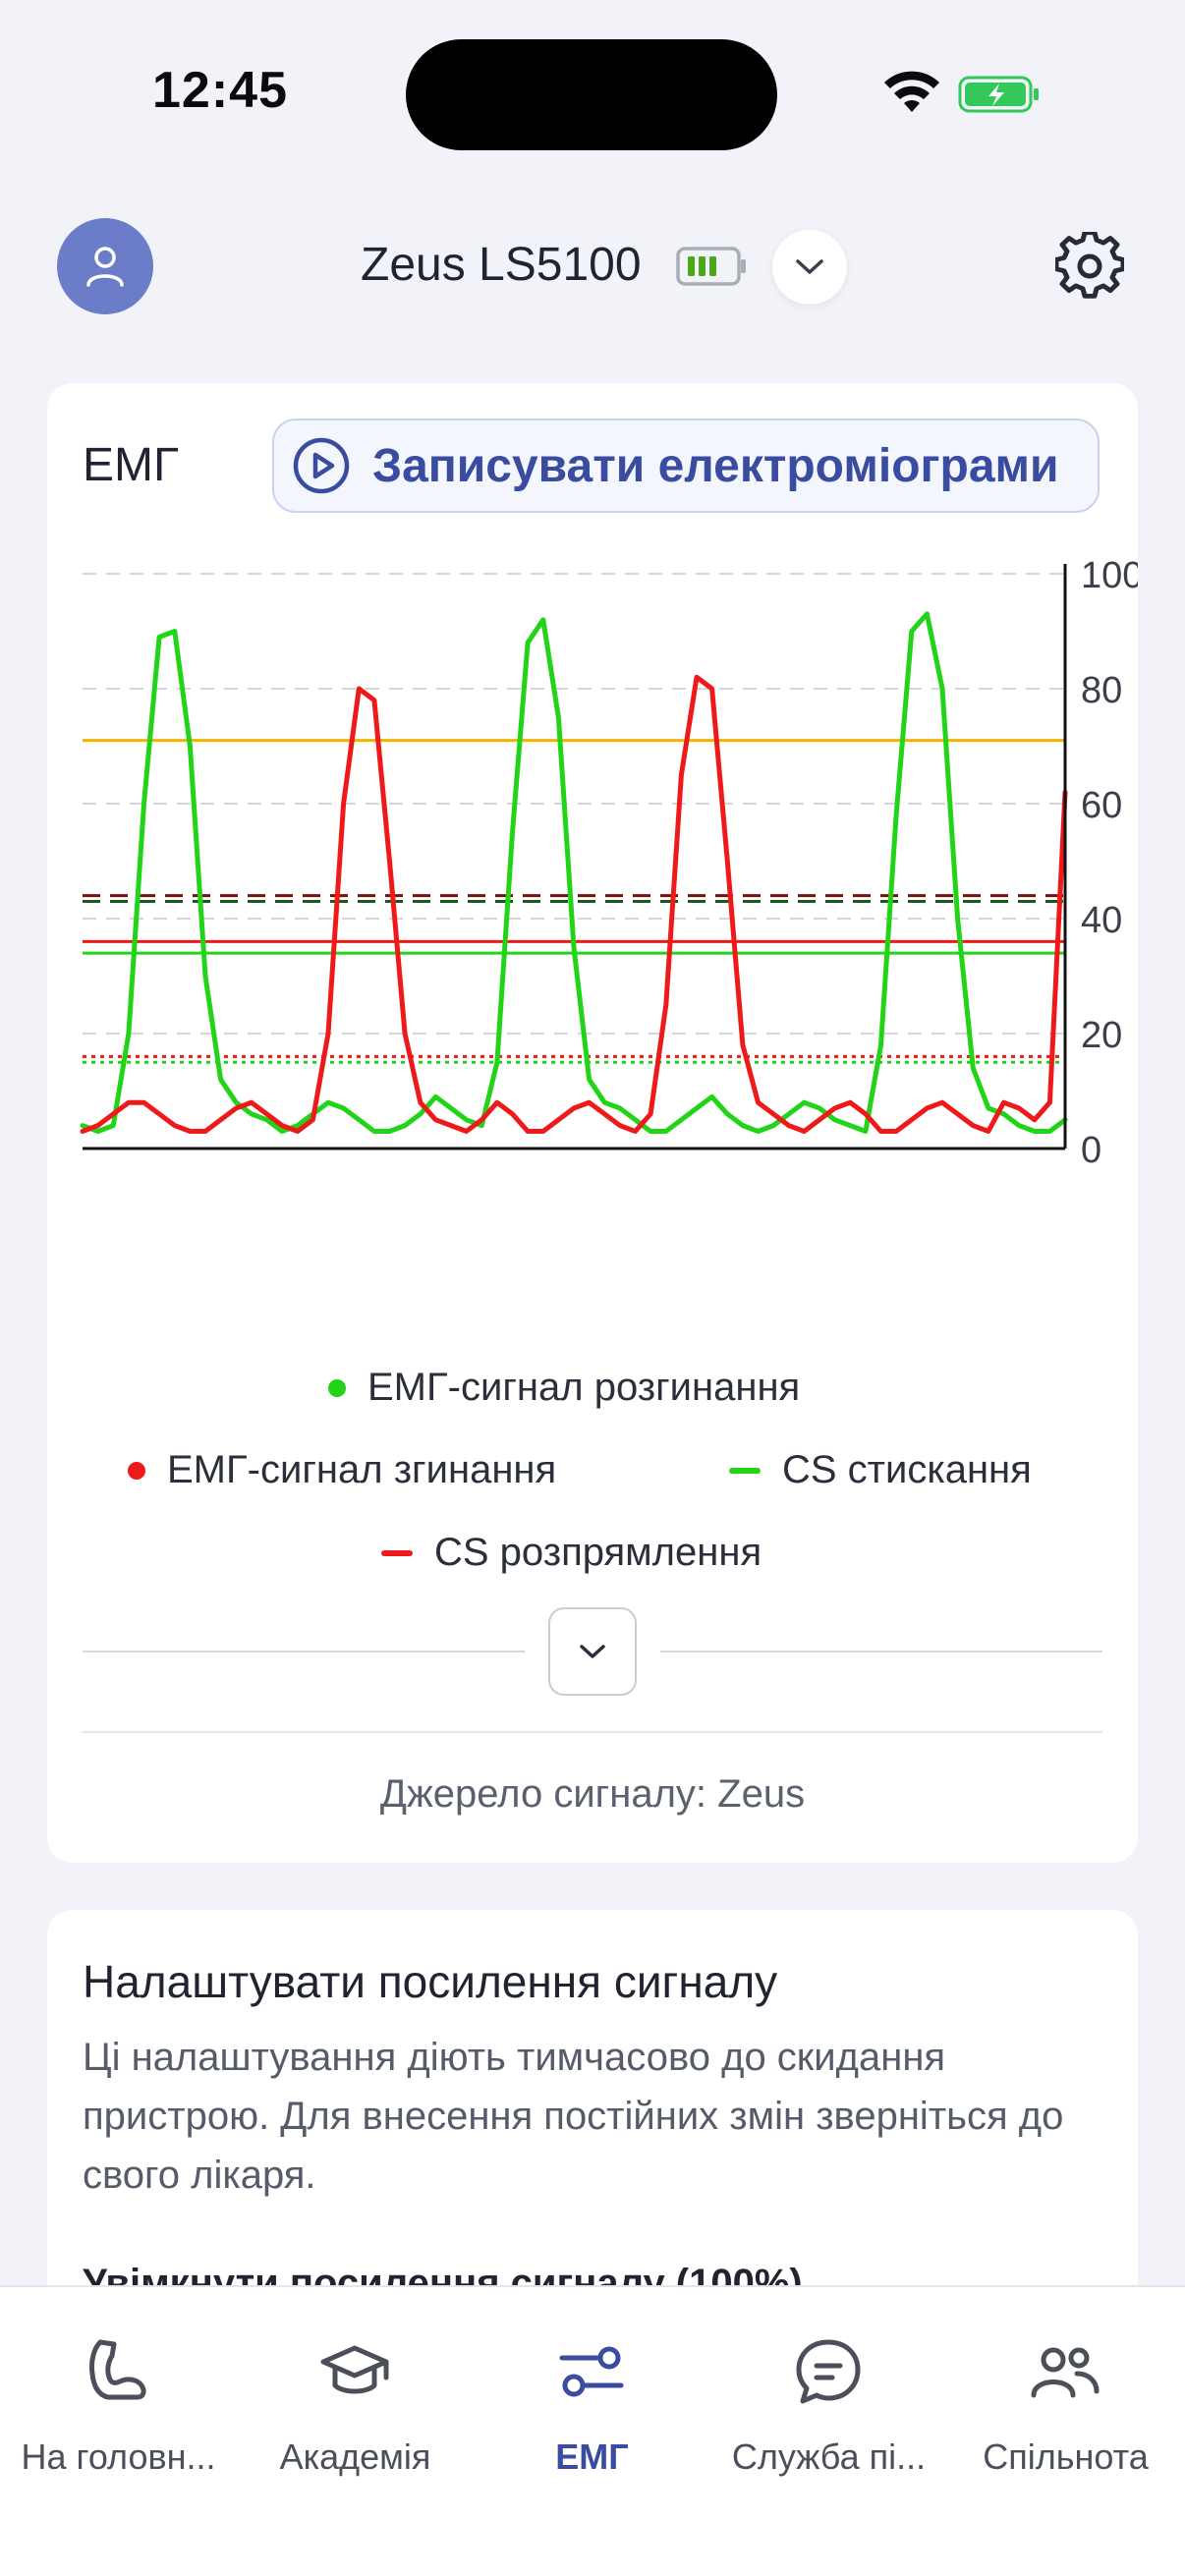  I want to click on tab-label: Спільнота, so click(1066, 2456).